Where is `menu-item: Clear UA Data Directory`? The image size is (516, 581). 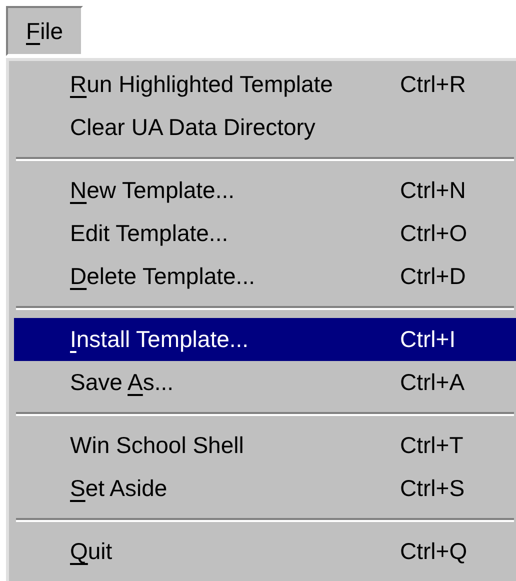 menu-item: Clear UA Data Directory is located at coordinates (265, 127).